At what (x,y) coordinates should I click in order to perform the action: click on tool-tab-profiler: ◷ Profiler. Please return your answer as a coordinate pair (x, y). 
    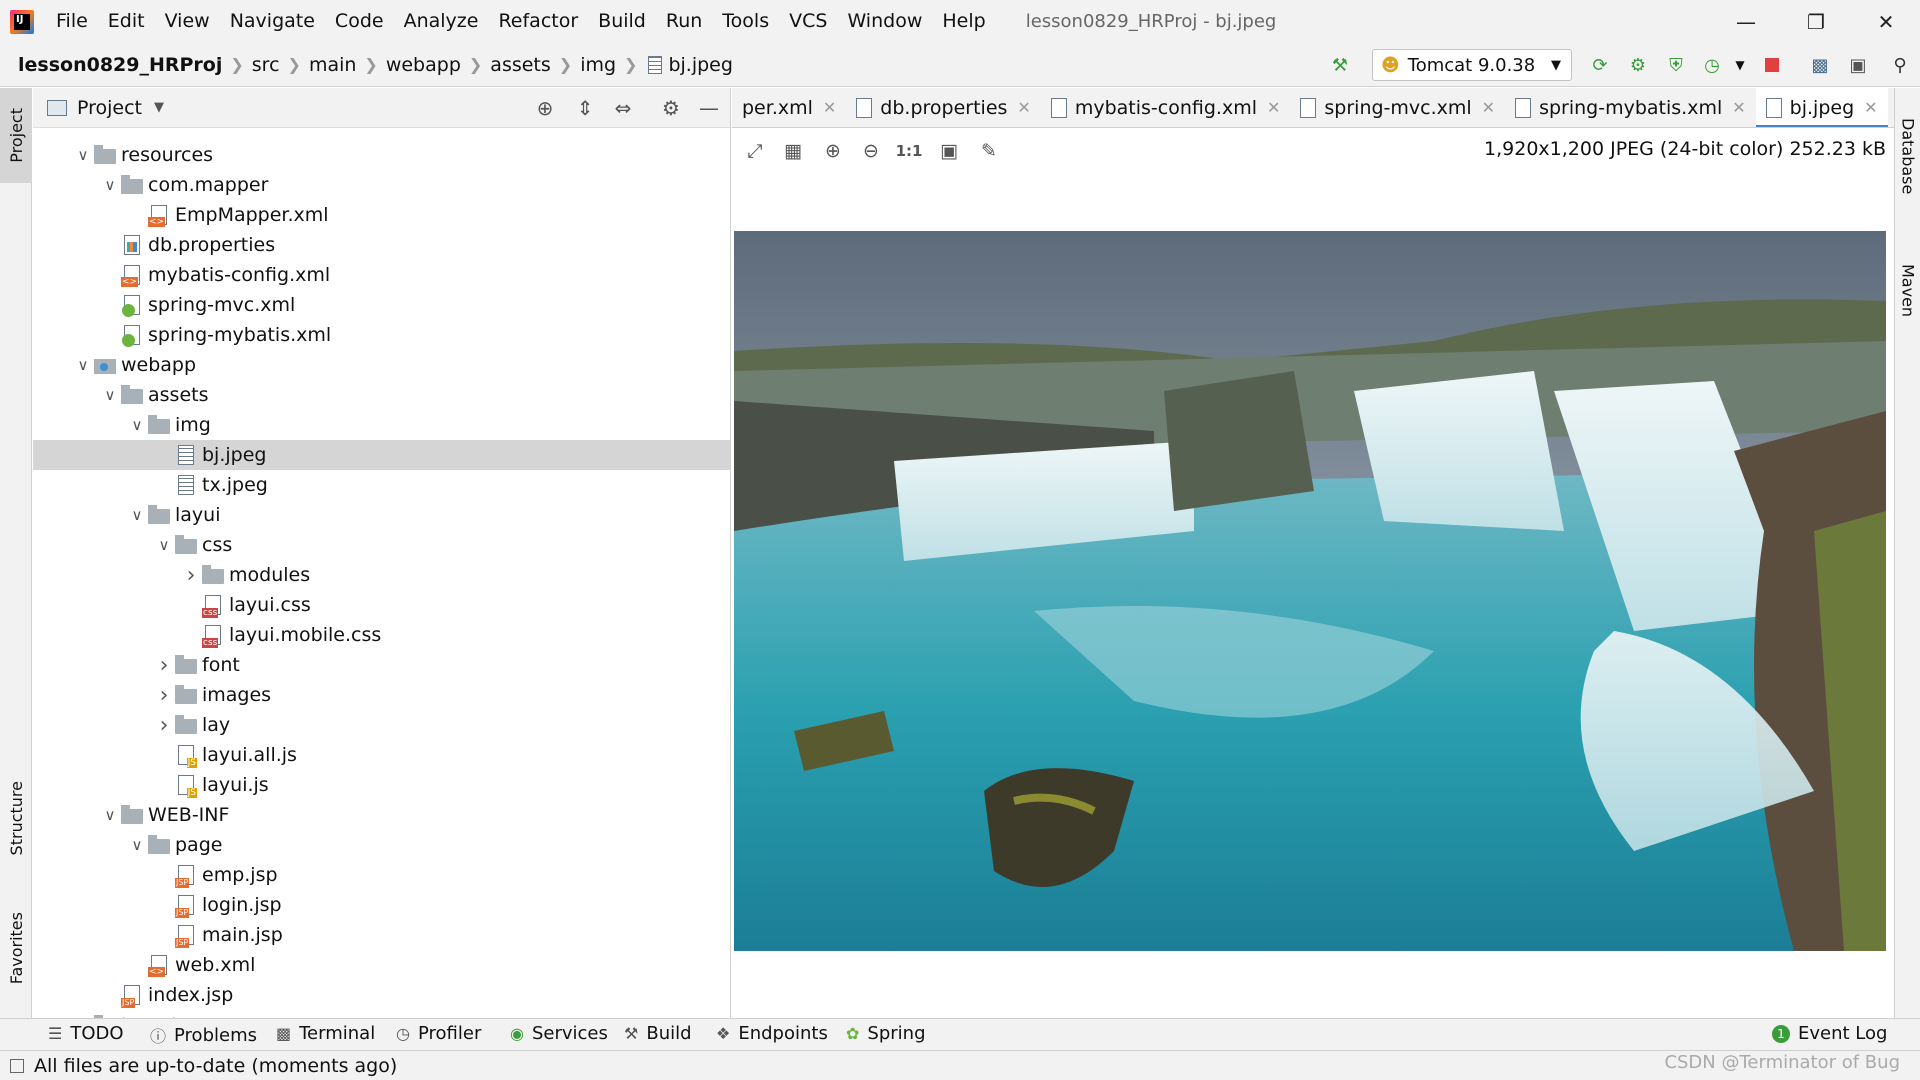
    Looking at the image, I should click on (438, 1033).